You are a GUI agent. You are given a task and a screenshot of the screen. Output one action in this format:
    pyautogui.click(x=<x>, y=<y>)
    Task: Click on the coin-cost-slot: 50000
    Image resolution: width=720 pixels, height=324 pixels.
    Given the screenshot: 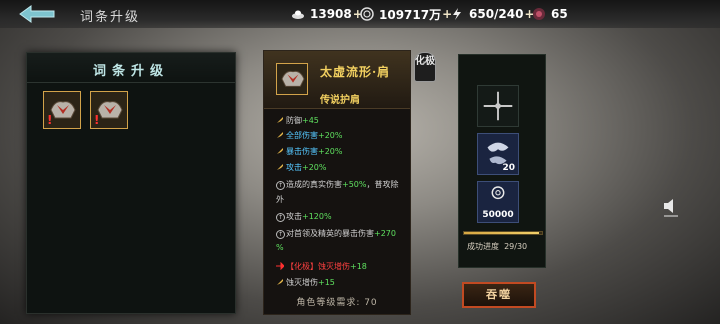 What is the action you would take?
    pyautogui.click(x=498, y=202)
    